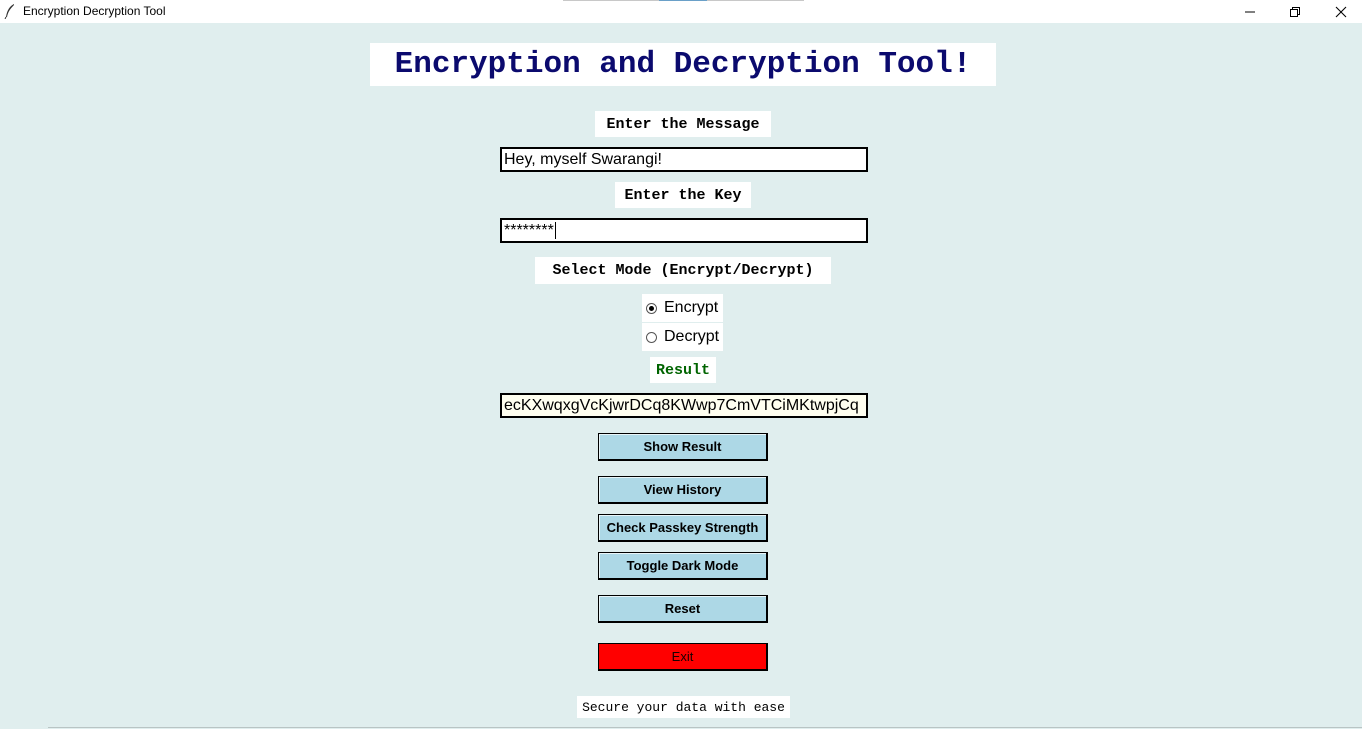  Describe the element at coordinates (683, 490) in the screenshot. I see `view-history-button: View History` at that location.